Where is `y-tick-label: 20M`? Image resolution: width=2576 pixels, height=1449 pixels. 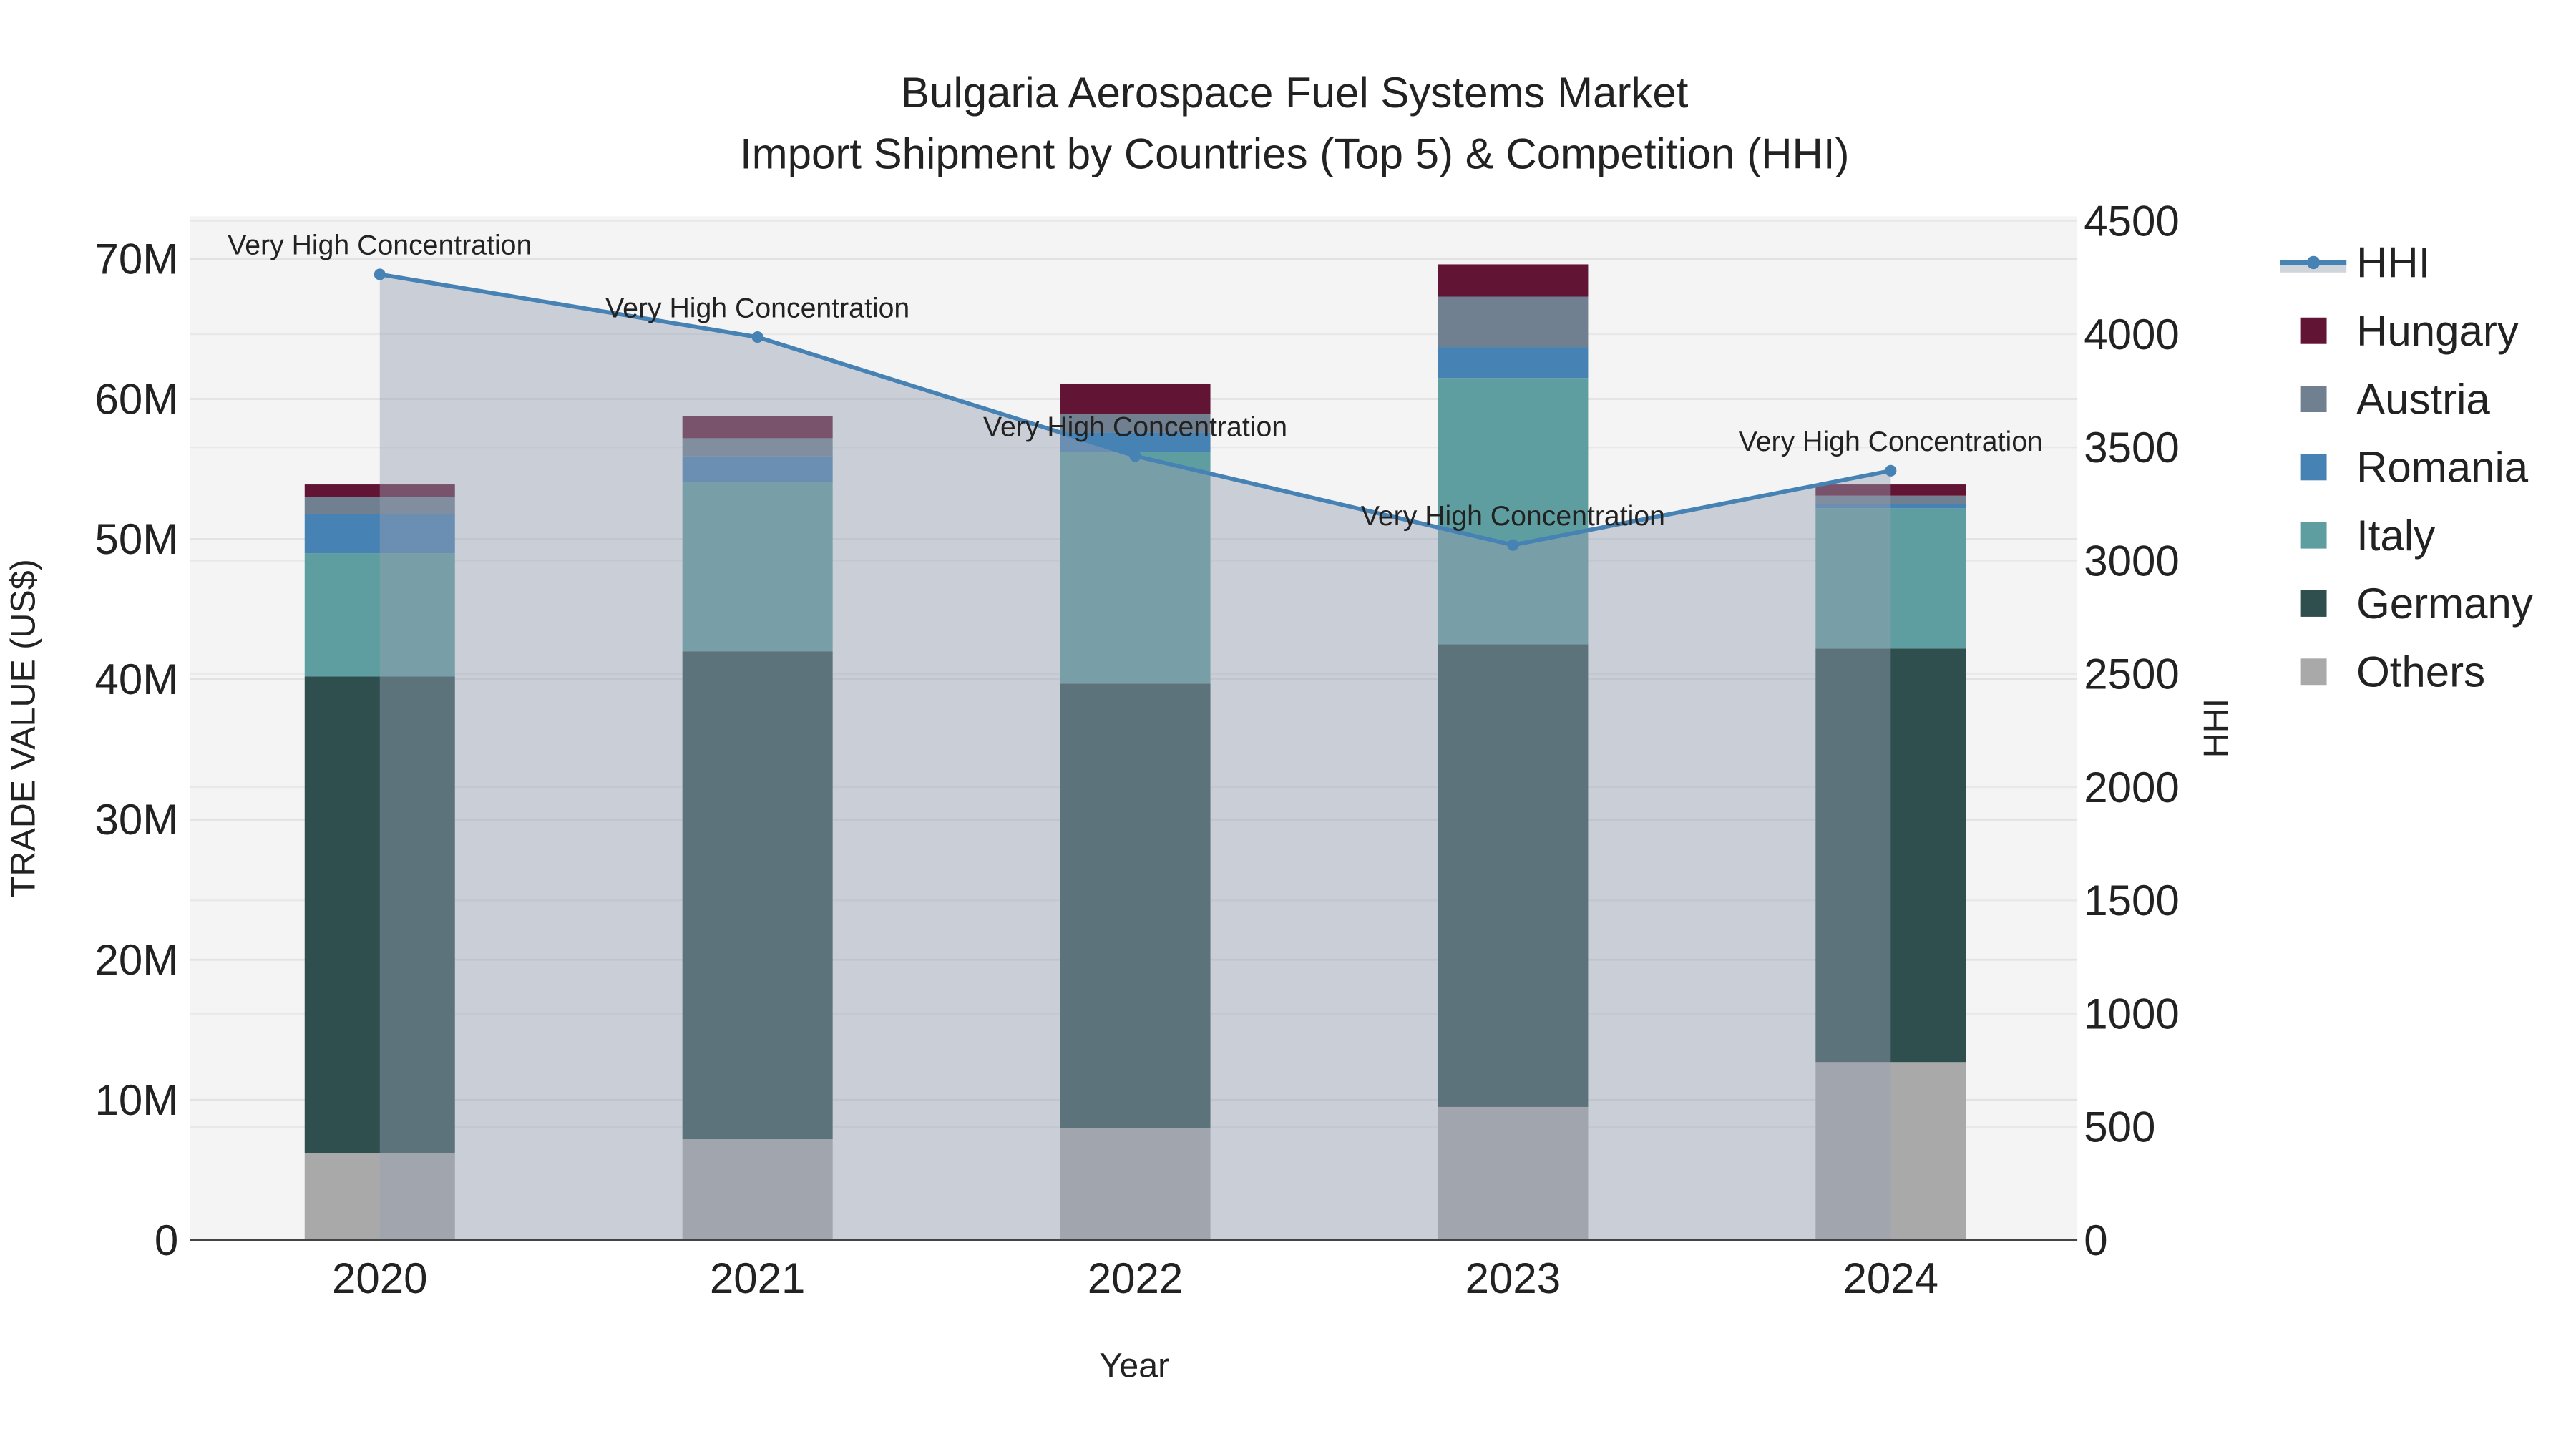
y-tick-label: 20M is located at coordinates (137, 960).